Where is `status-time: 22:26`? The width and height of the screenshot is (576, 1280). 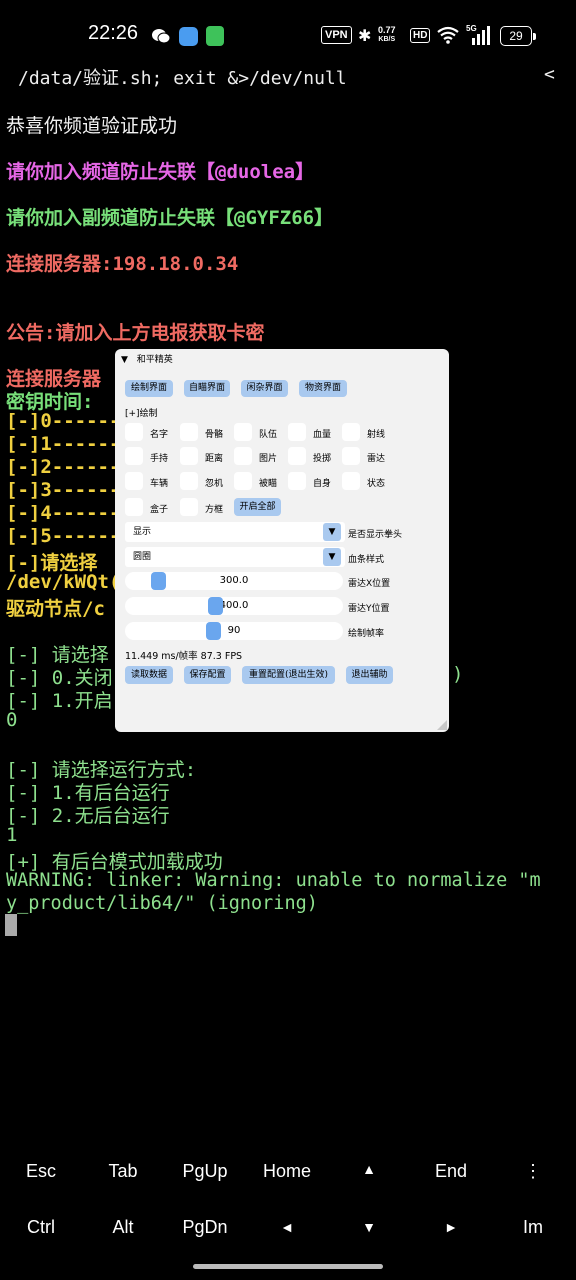 status-time: 22:26 is located at coordinates (113, 33).